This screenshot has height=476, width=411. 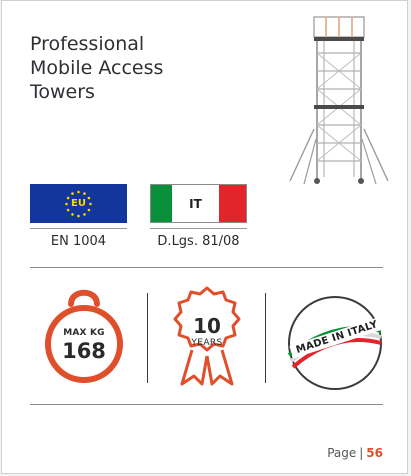 I want to click on eu-flag-code: EU, so click(x=78, y=203).